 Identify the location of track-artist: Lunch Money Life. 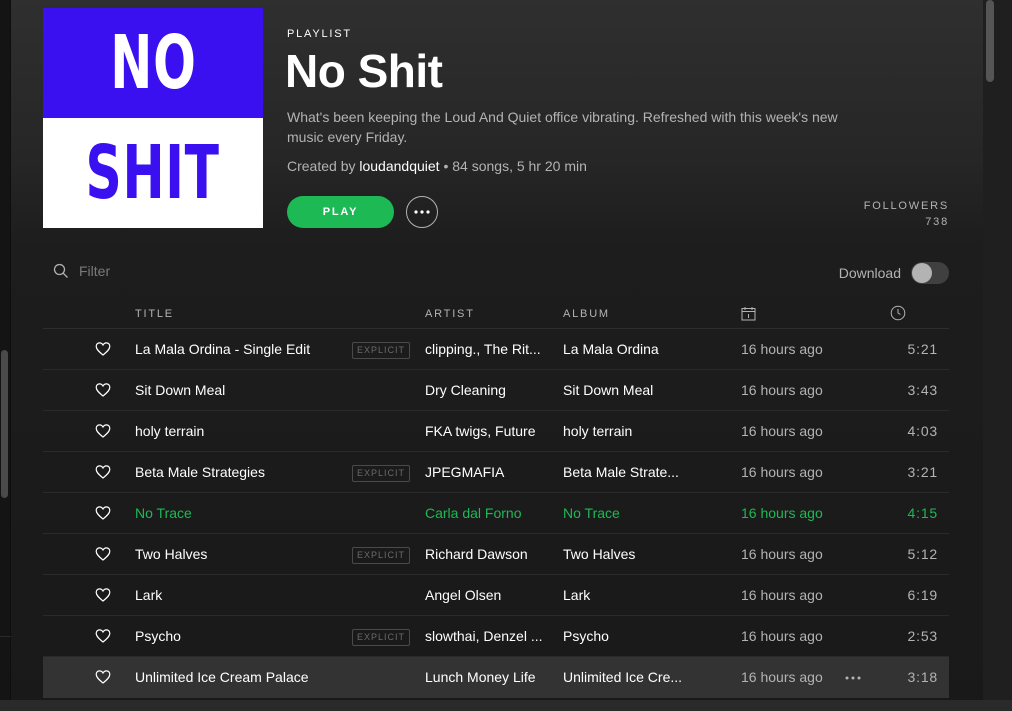
(487, 677).